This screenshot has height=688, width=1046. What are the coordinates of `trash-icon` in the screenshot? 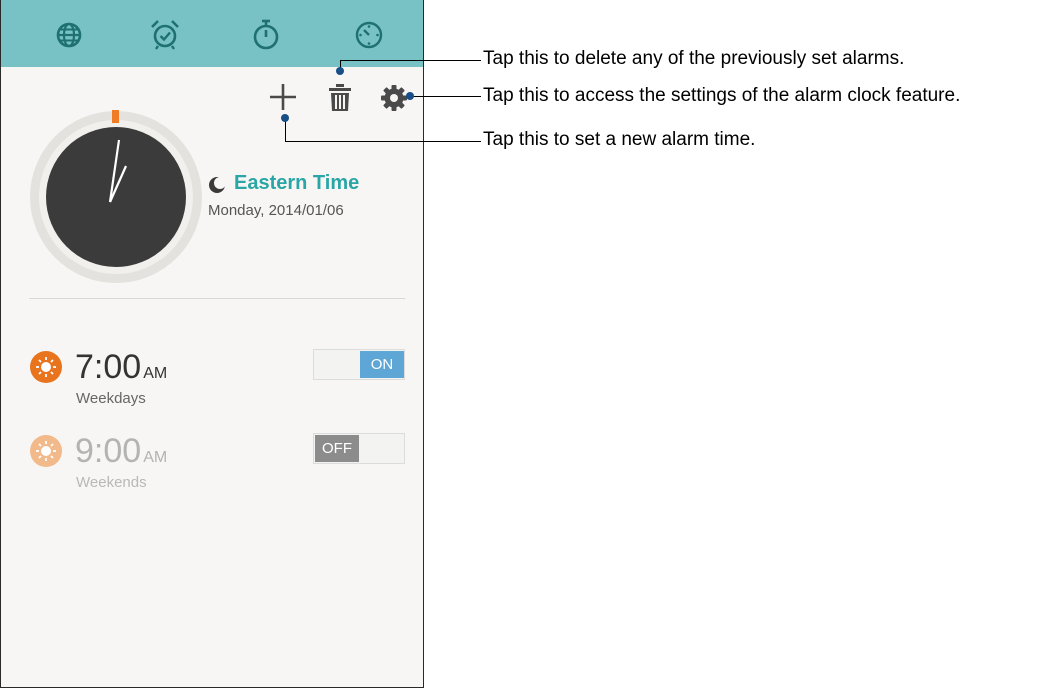 It's located at (340, 97).